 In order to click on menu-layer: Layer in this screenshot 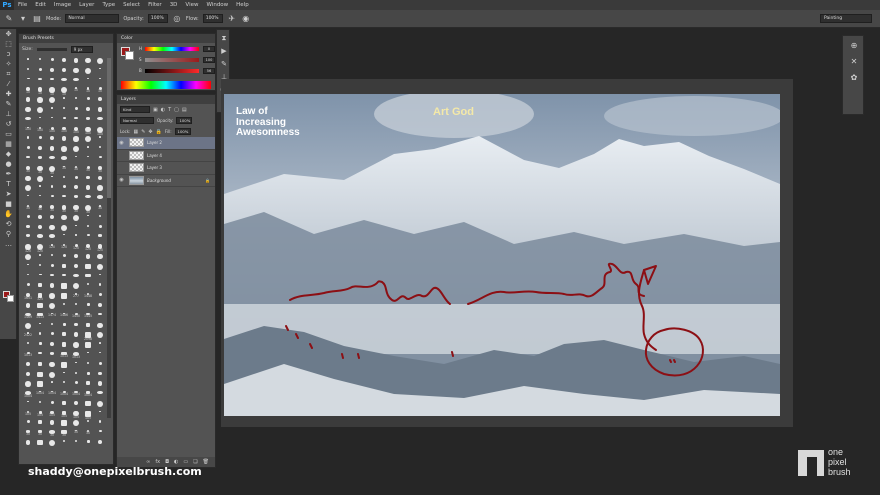, I will do `click(86, 5)`.